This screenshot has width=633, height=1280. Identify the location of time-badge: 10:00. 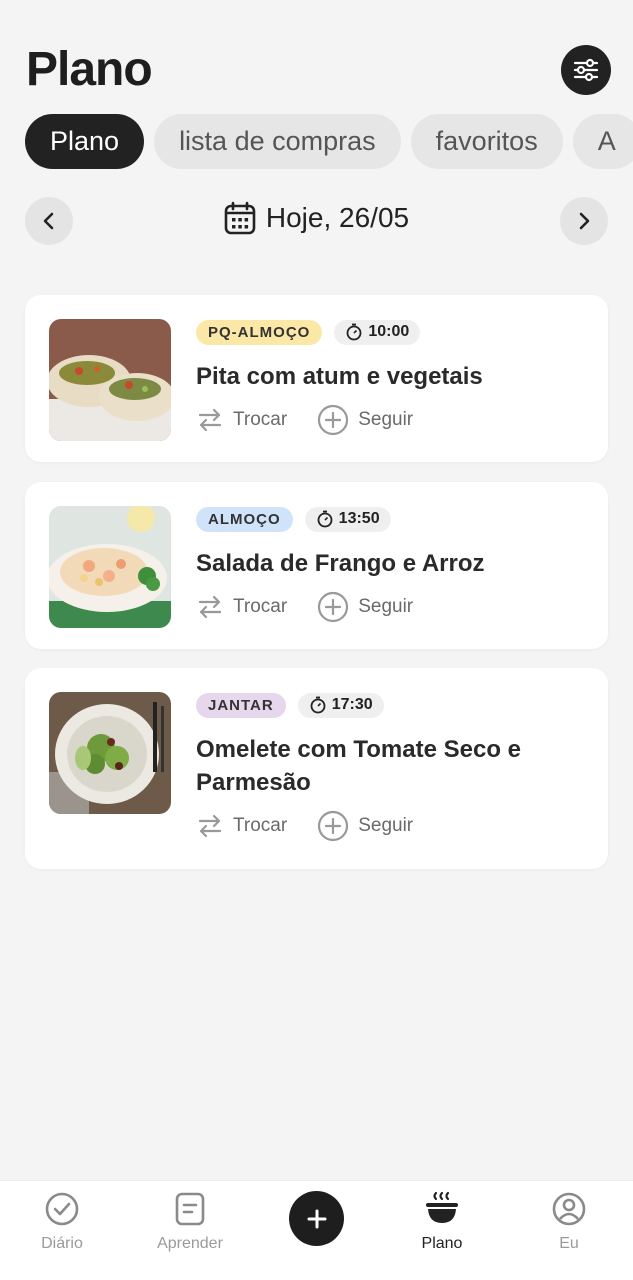
(377, 332).